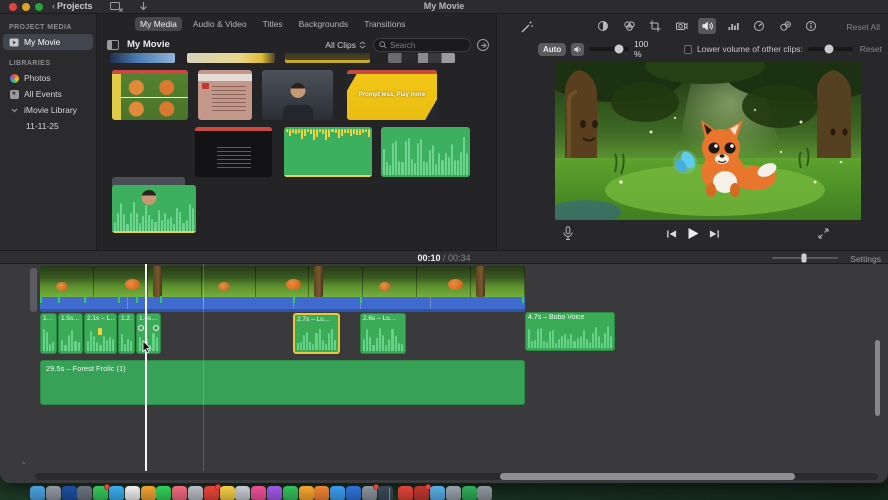 This screenshot has height=500, width=888. What do you see at coordinates (578, 49) in the screenshot?
I see `mute-button` at bounding box center [578, 49].